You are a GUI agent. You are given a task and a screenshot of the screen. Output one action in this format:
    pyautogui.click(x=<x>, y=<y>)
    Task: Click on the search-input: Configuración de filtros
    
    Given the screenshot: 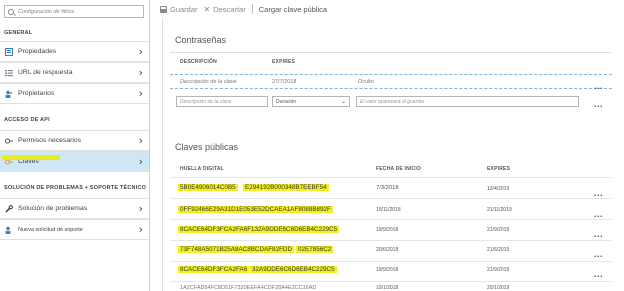 What is the action you would take?
    pyautogui.click(x=74, y=11)
    